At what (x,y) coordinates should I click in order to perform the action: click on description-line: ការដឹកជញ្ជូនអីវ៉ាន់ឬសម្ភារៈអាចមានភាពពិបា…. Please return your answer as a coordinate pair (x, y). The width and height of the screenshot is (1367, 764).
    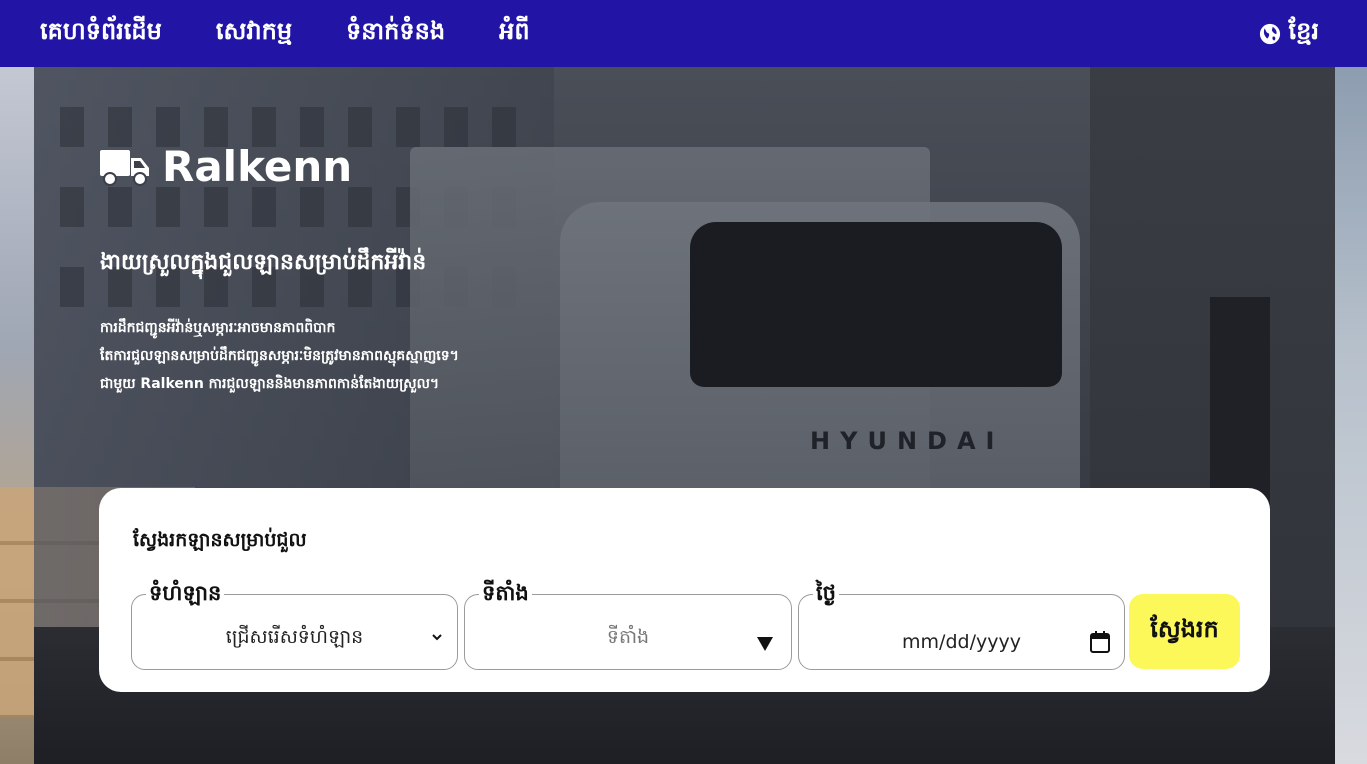
    Looking at the image, I should click on (218, 328).